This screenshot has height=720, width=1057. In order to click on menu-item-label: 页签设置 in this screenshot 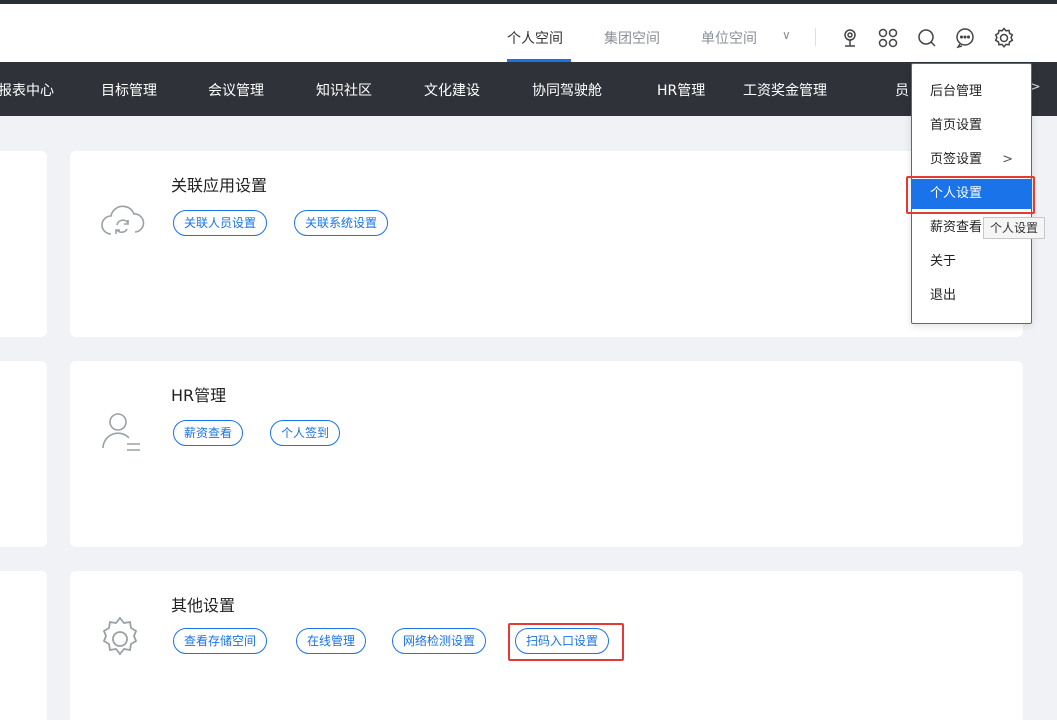, I will do `click(956, 159)`.